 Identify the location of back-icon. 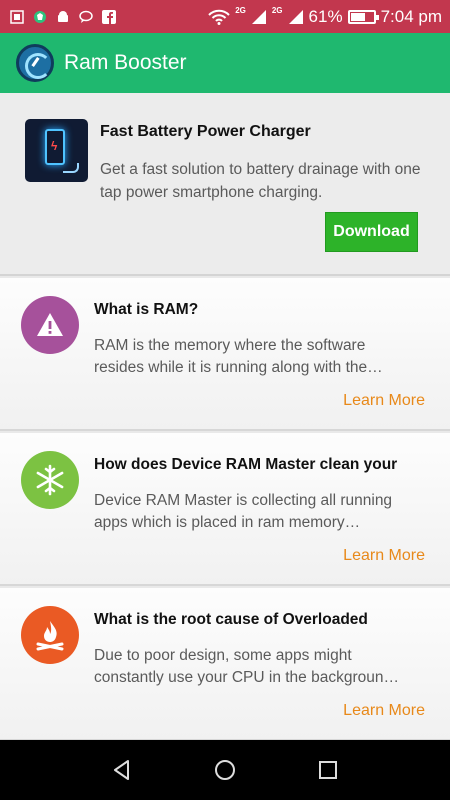
(122, 770).